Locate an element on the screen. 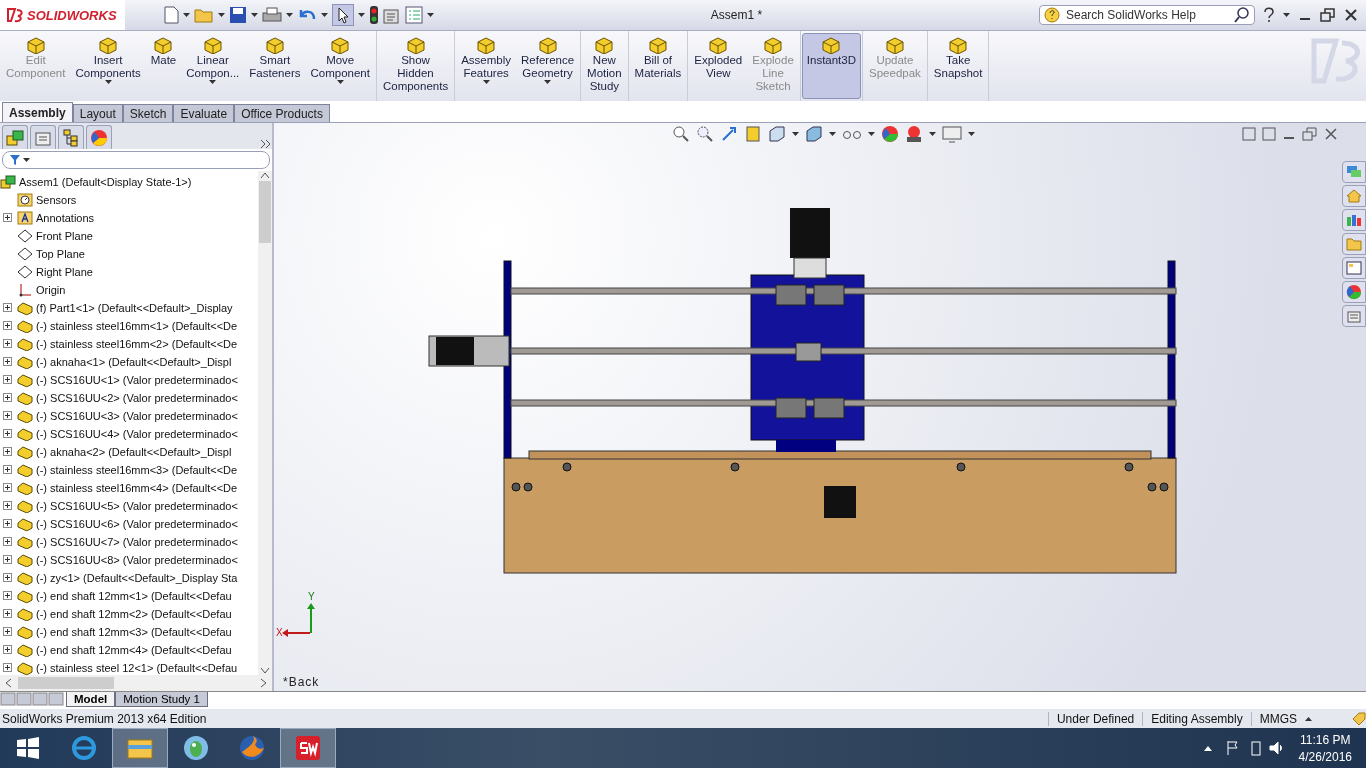  section-view-icon is located at coordinates (753, 134).